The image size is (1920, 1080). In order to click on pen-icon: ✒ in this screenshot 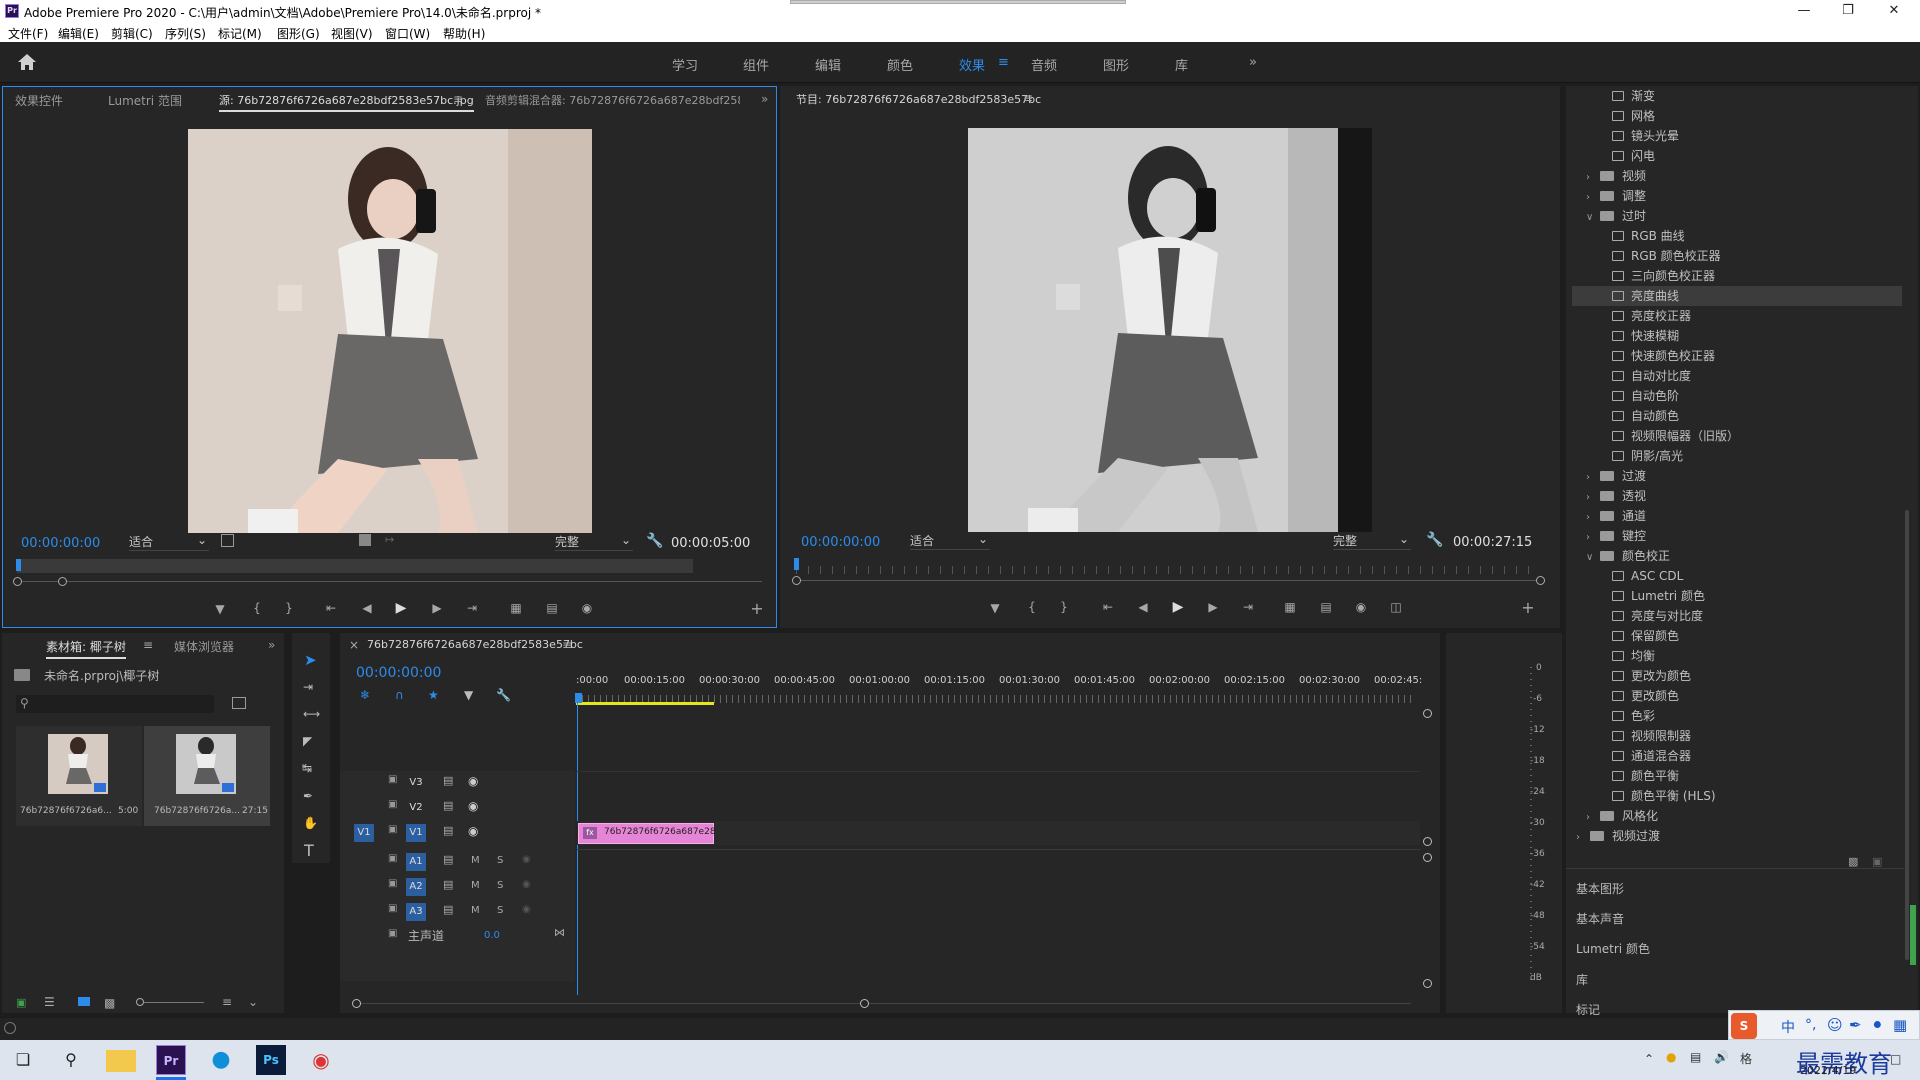, I will do `click(1855, 1025)`.